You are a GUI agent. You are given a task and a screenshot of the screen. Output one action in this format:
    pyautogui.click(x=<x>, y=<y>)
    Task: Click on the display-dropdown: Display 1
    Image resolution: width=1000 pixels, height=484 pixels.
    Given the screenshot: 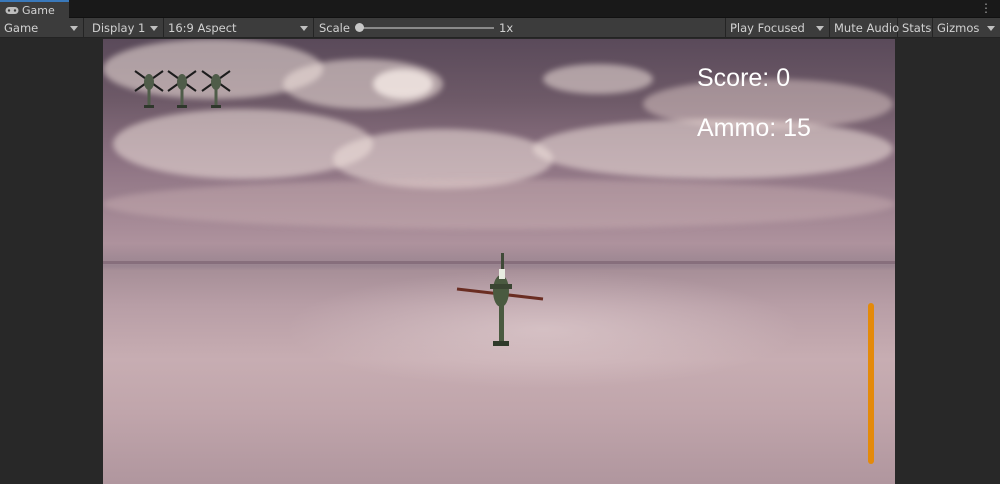 What is the action you would take?
    pyautogui.click(x=126, y=28)
    